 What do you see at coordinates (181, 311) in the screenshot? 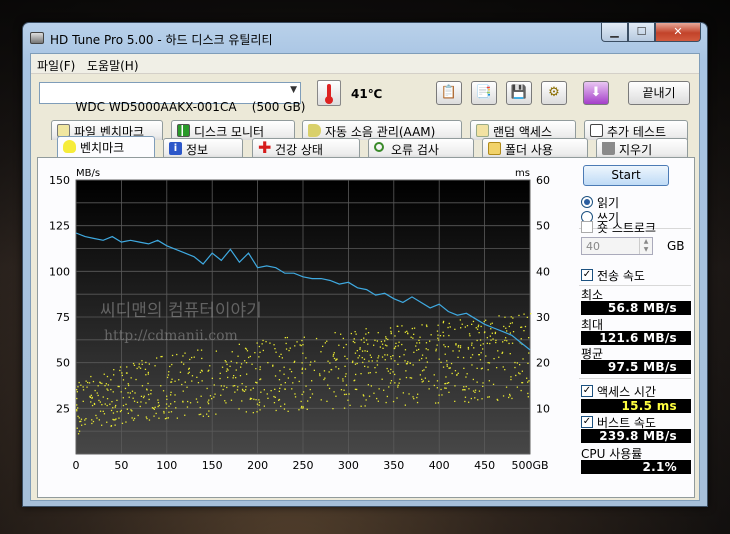
I see `watermark-text: 씨디맨의 컴퓨터이야기` at bounding box center [181, 311].